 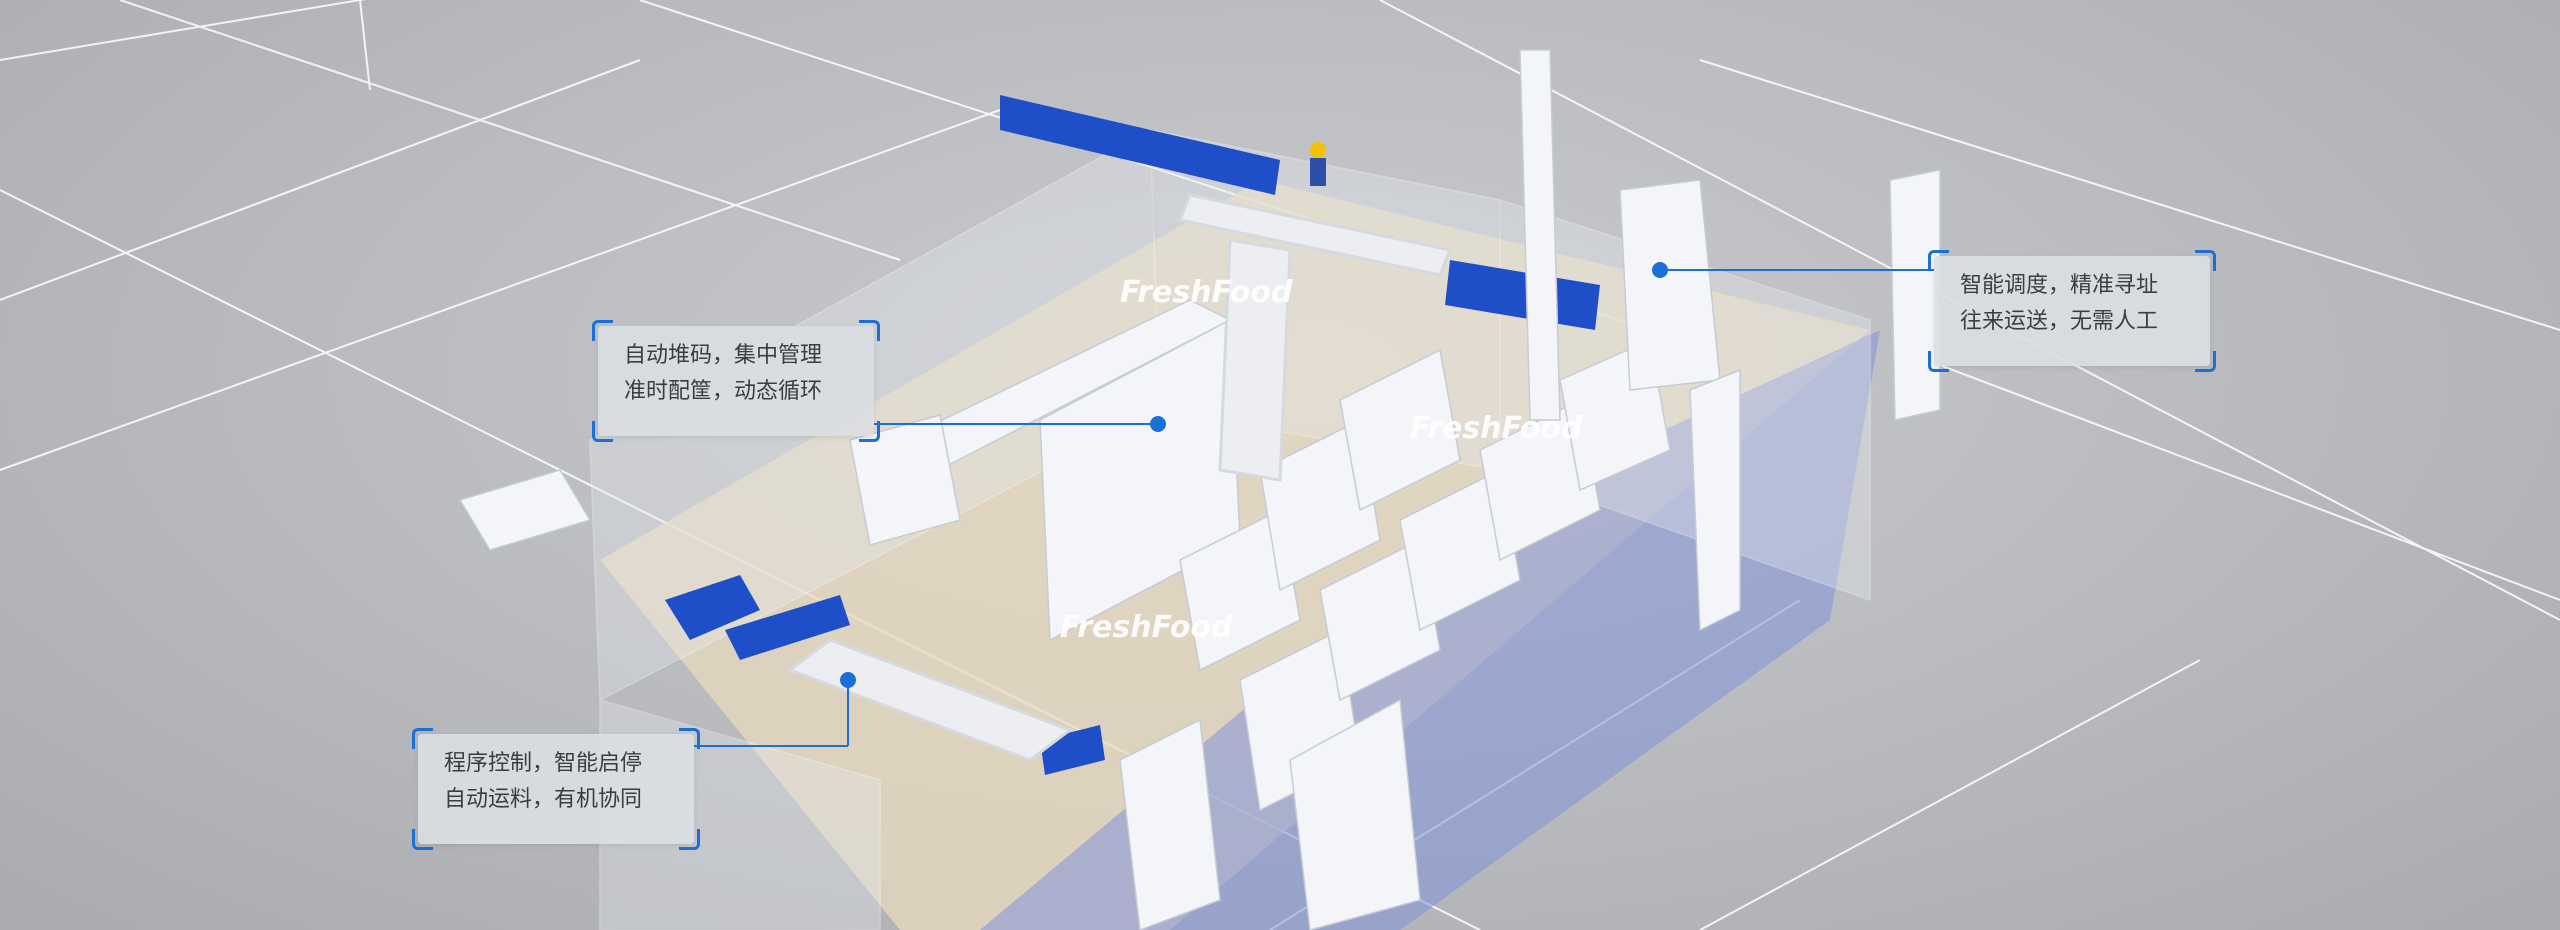 What do you see at coordinates (543, 799) in the screenshot?
I see `callout-line: 自动运料，有机协同` at bounding box center [543, 799].